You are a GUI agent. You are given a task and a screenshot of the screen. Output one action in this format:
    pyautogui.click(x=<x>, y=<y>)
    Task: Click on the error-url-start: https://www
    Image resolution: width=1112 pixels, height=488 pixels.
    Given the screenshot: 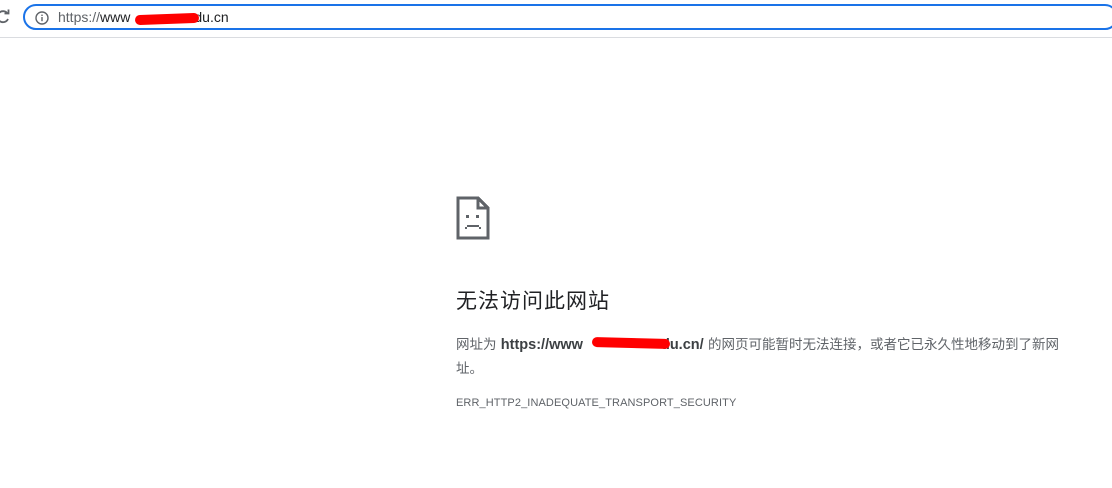 What is the action you would take?
    pyautogui.click(x=541, y=345)
    